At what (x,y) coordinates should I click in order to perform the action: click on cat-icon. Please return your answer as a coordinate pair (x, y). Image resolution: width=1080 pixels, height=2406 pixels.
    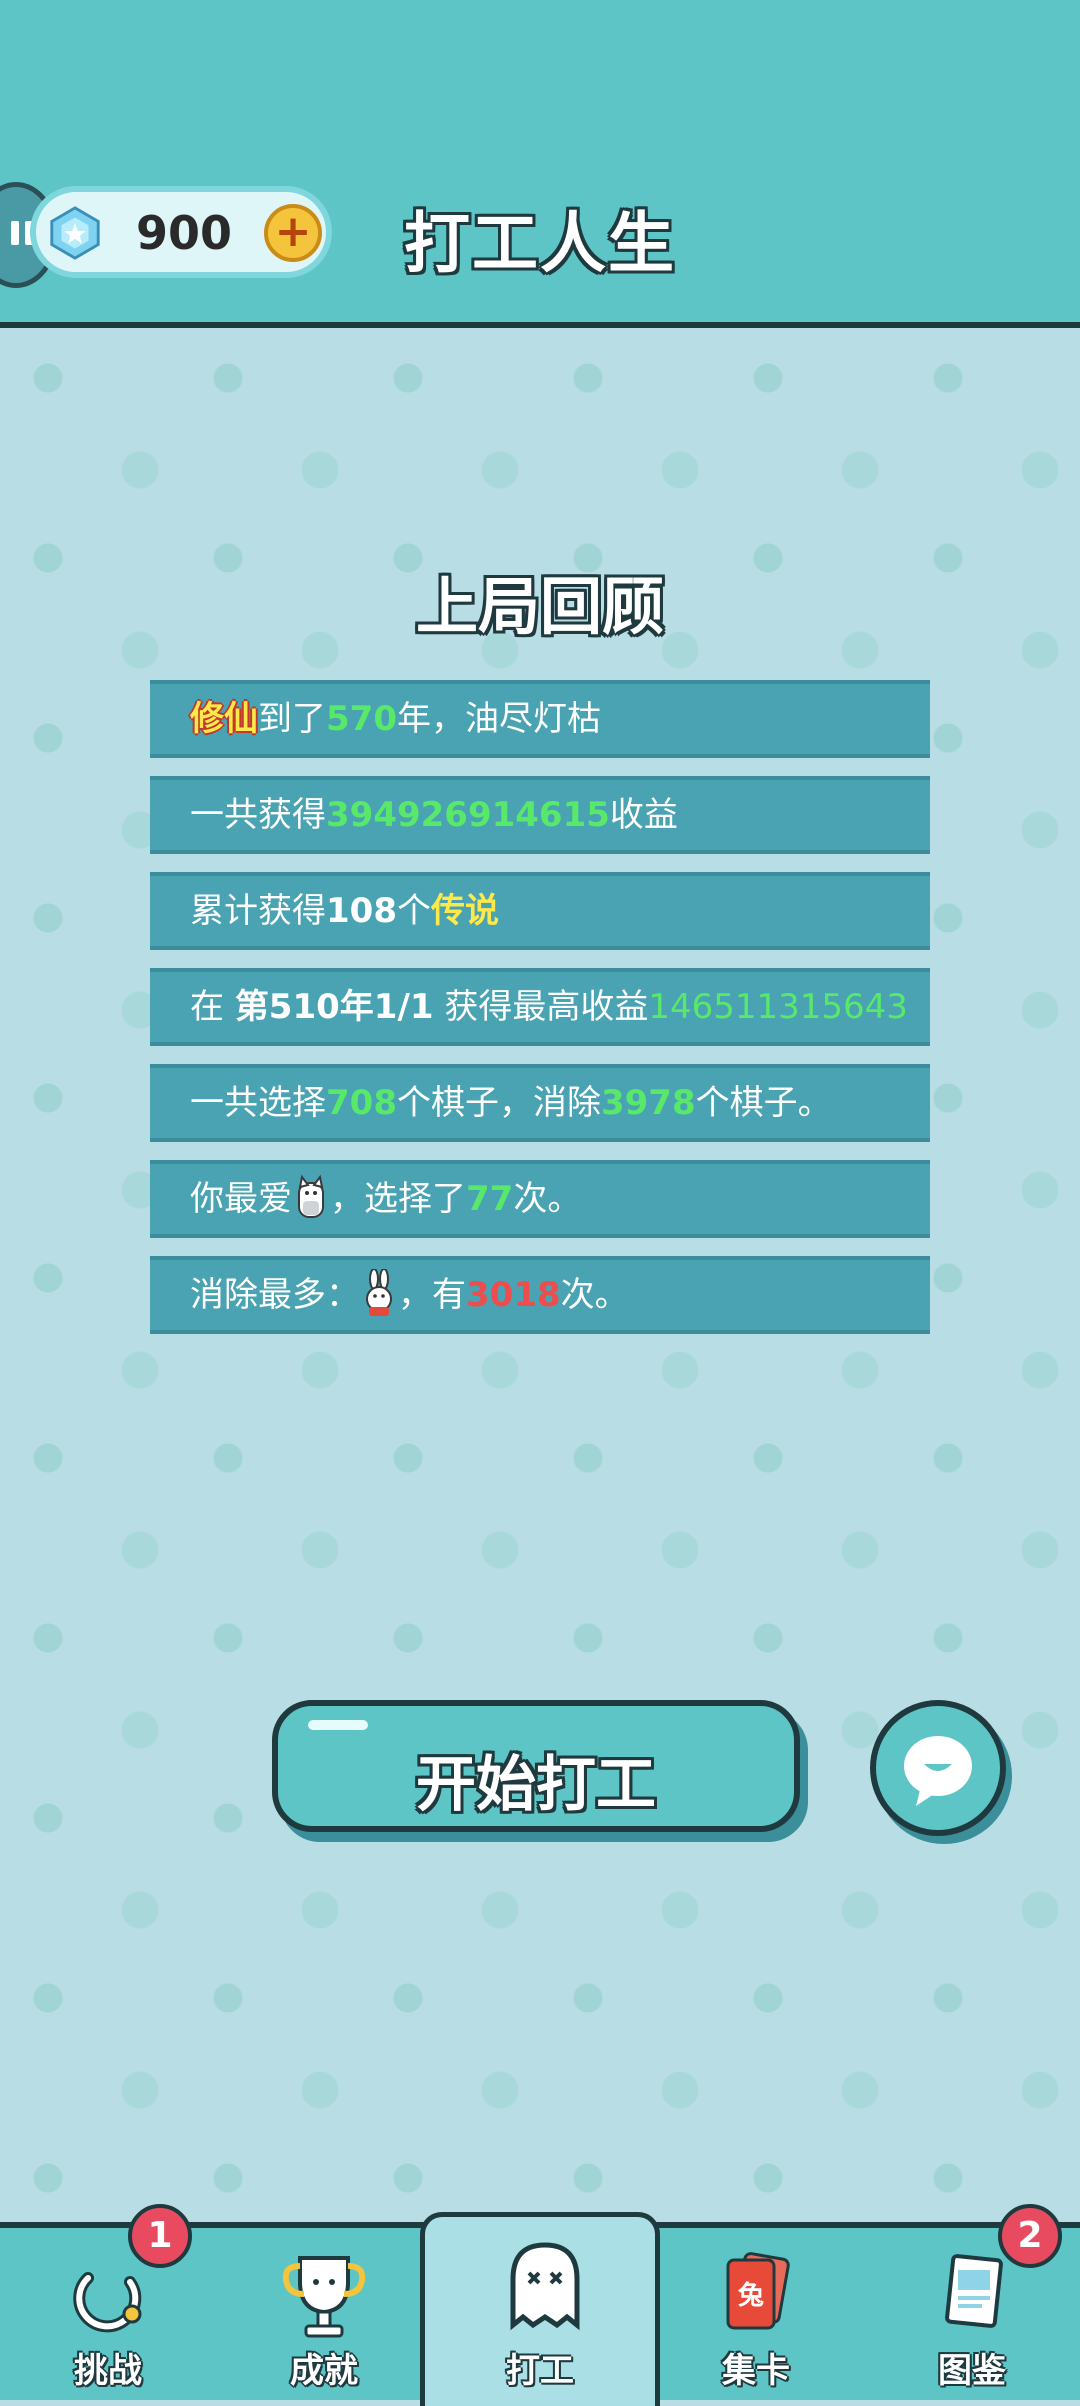
    Looking at the image, I should click on (311, 1196).